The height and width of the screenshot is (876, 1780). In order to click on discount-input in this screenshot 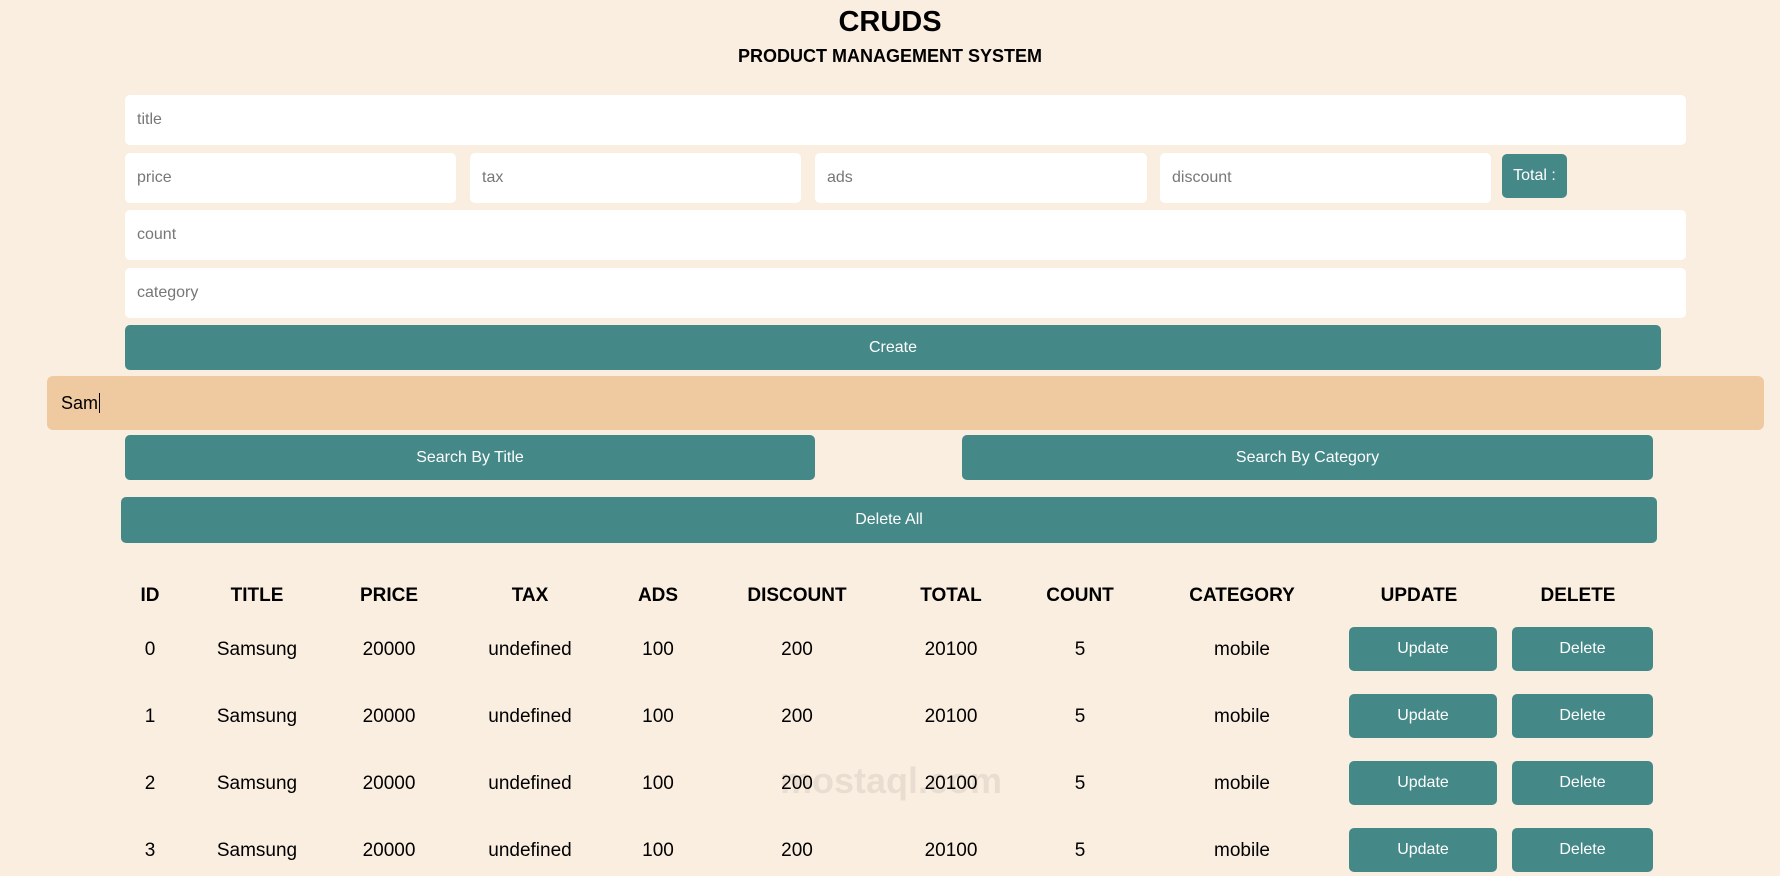, I will do `click(1325, 178)`.